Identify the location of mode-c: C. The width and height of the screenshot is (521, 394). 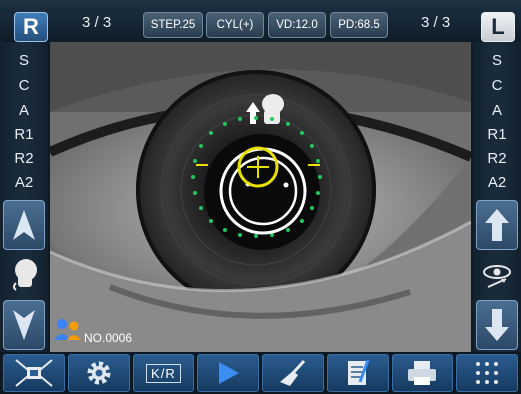
(24, 85).